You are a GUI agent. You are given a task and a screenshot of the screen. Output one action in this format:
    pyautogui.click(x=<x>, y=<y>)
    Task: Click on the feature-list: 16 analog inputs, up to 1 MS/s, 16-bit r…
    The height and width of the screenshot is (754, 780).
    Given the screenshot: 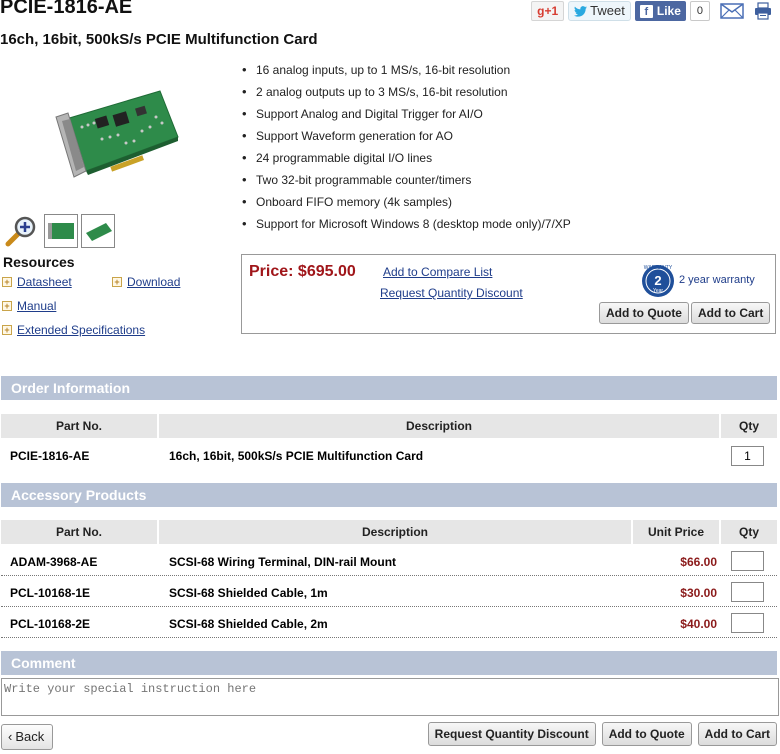 What is the action you would take?
    pyautogui.click(x=405, y=148)
    